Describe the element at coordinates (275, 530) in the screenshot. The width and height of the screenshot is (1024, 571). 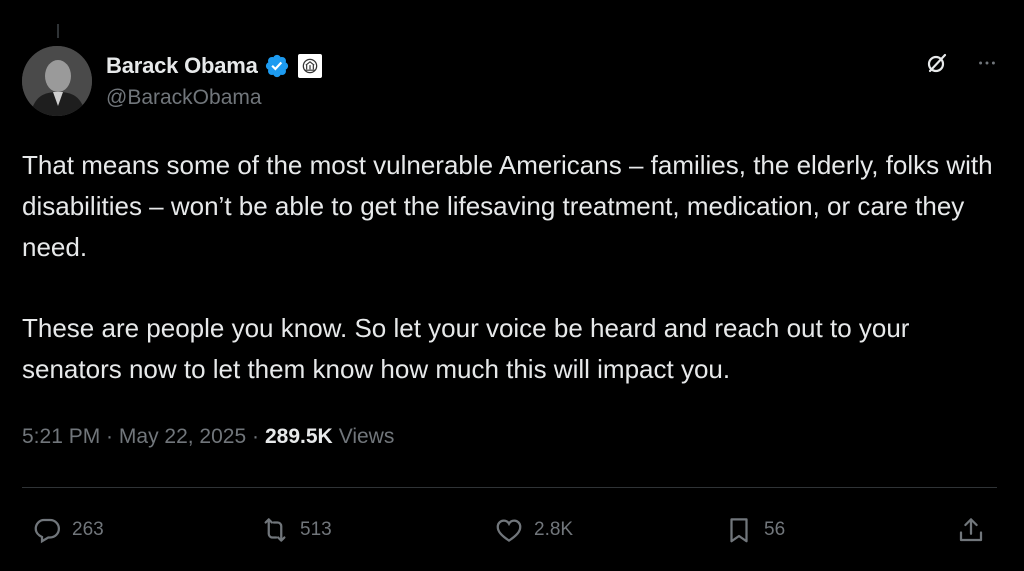
I see `repost-icon` at that location.